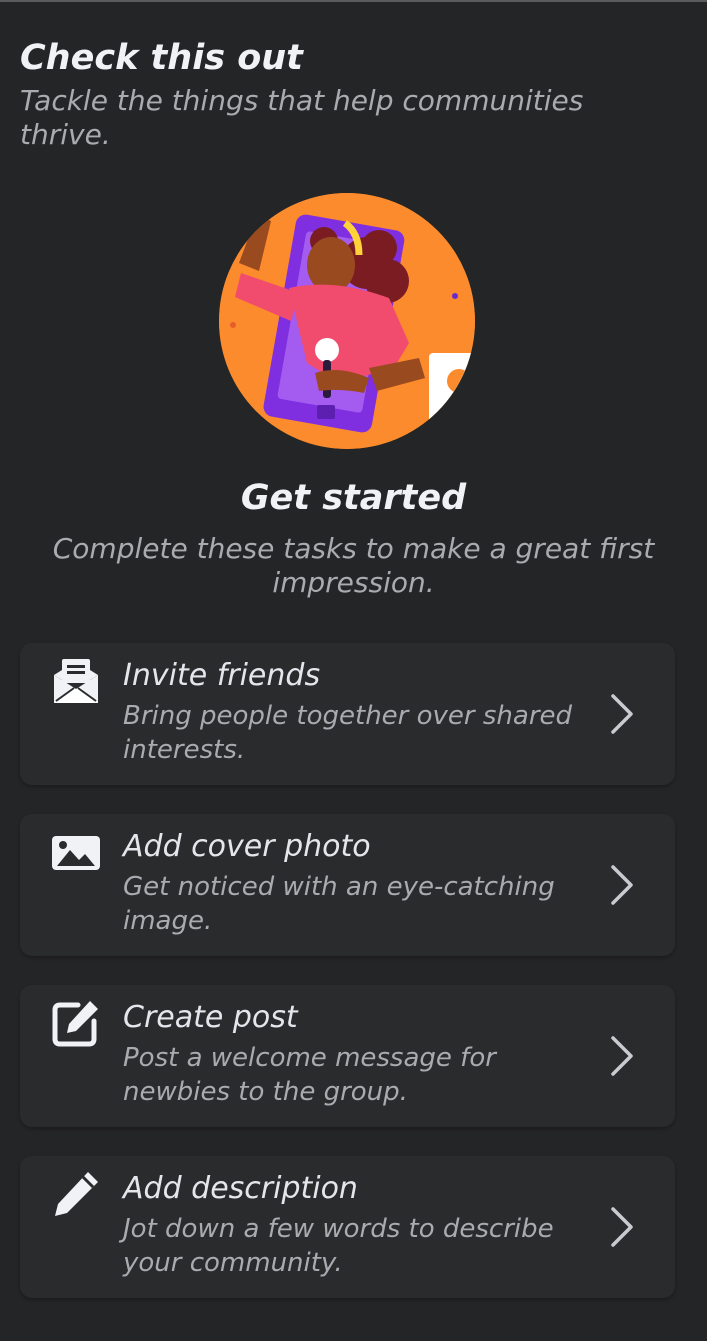  What do you see at coordinates (76, 681) in the screenshot?
I see `envelope-icon` at bounding box center [76, 681].